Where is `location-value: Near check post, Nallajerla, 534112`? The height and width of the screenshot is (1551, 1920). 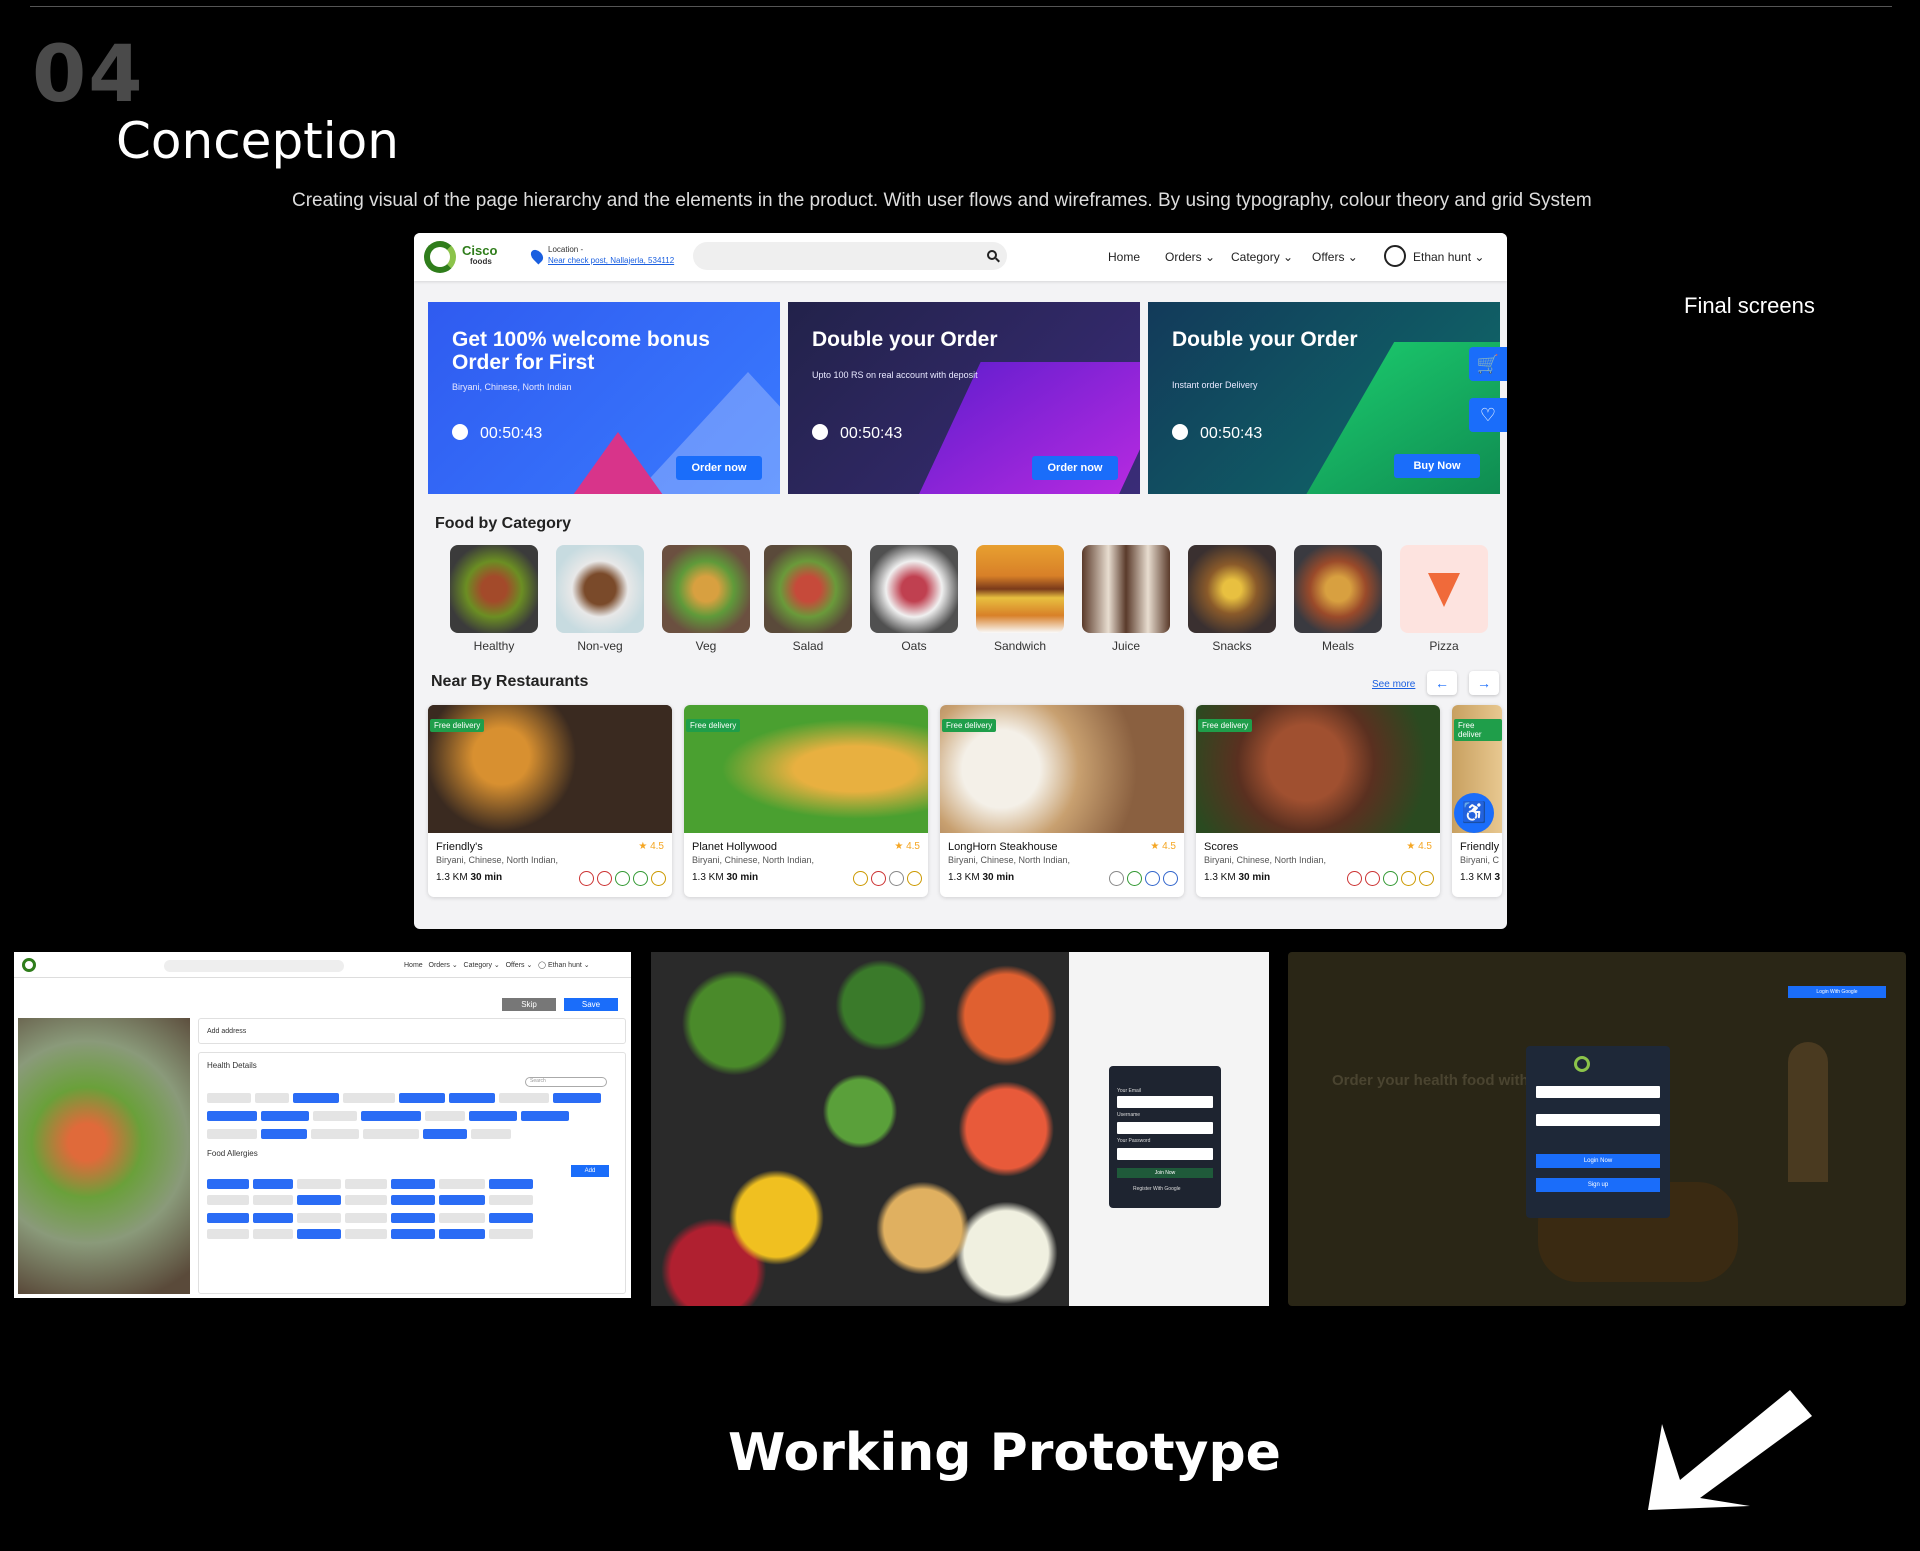
location-value: Near check post, Nallajerla, 534112 is located at coordinates (611, 260).